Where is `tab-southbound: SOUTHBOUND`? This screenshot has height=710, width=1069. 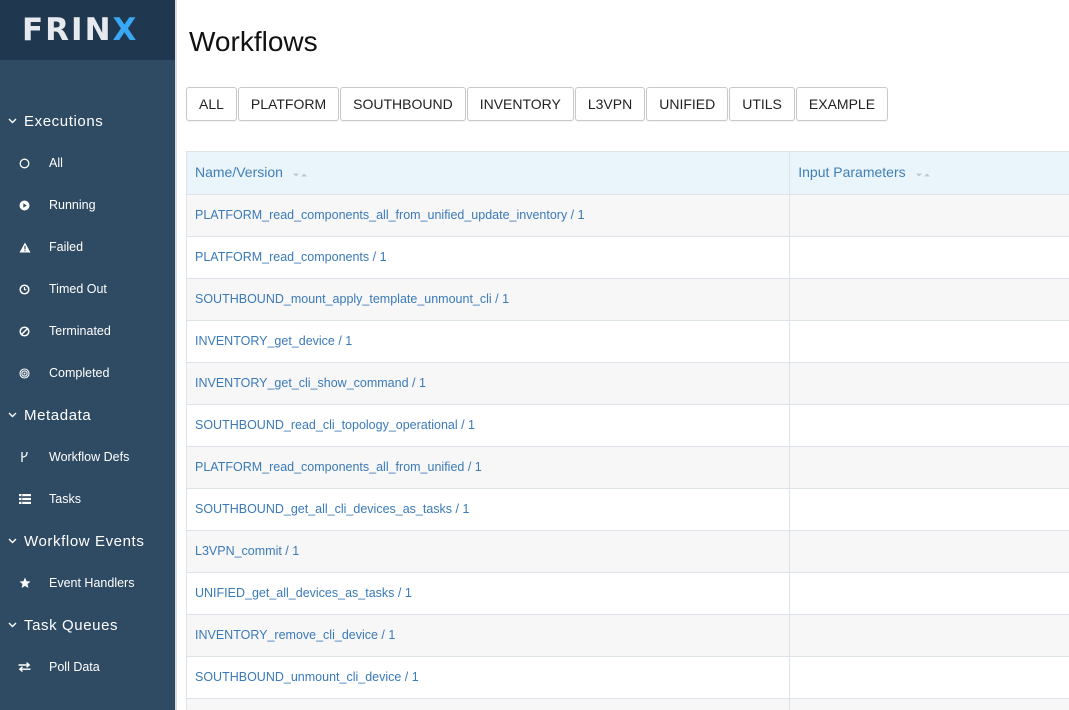
tab-southbound: SOUTHBOUND is located at coordinates (403, 104).